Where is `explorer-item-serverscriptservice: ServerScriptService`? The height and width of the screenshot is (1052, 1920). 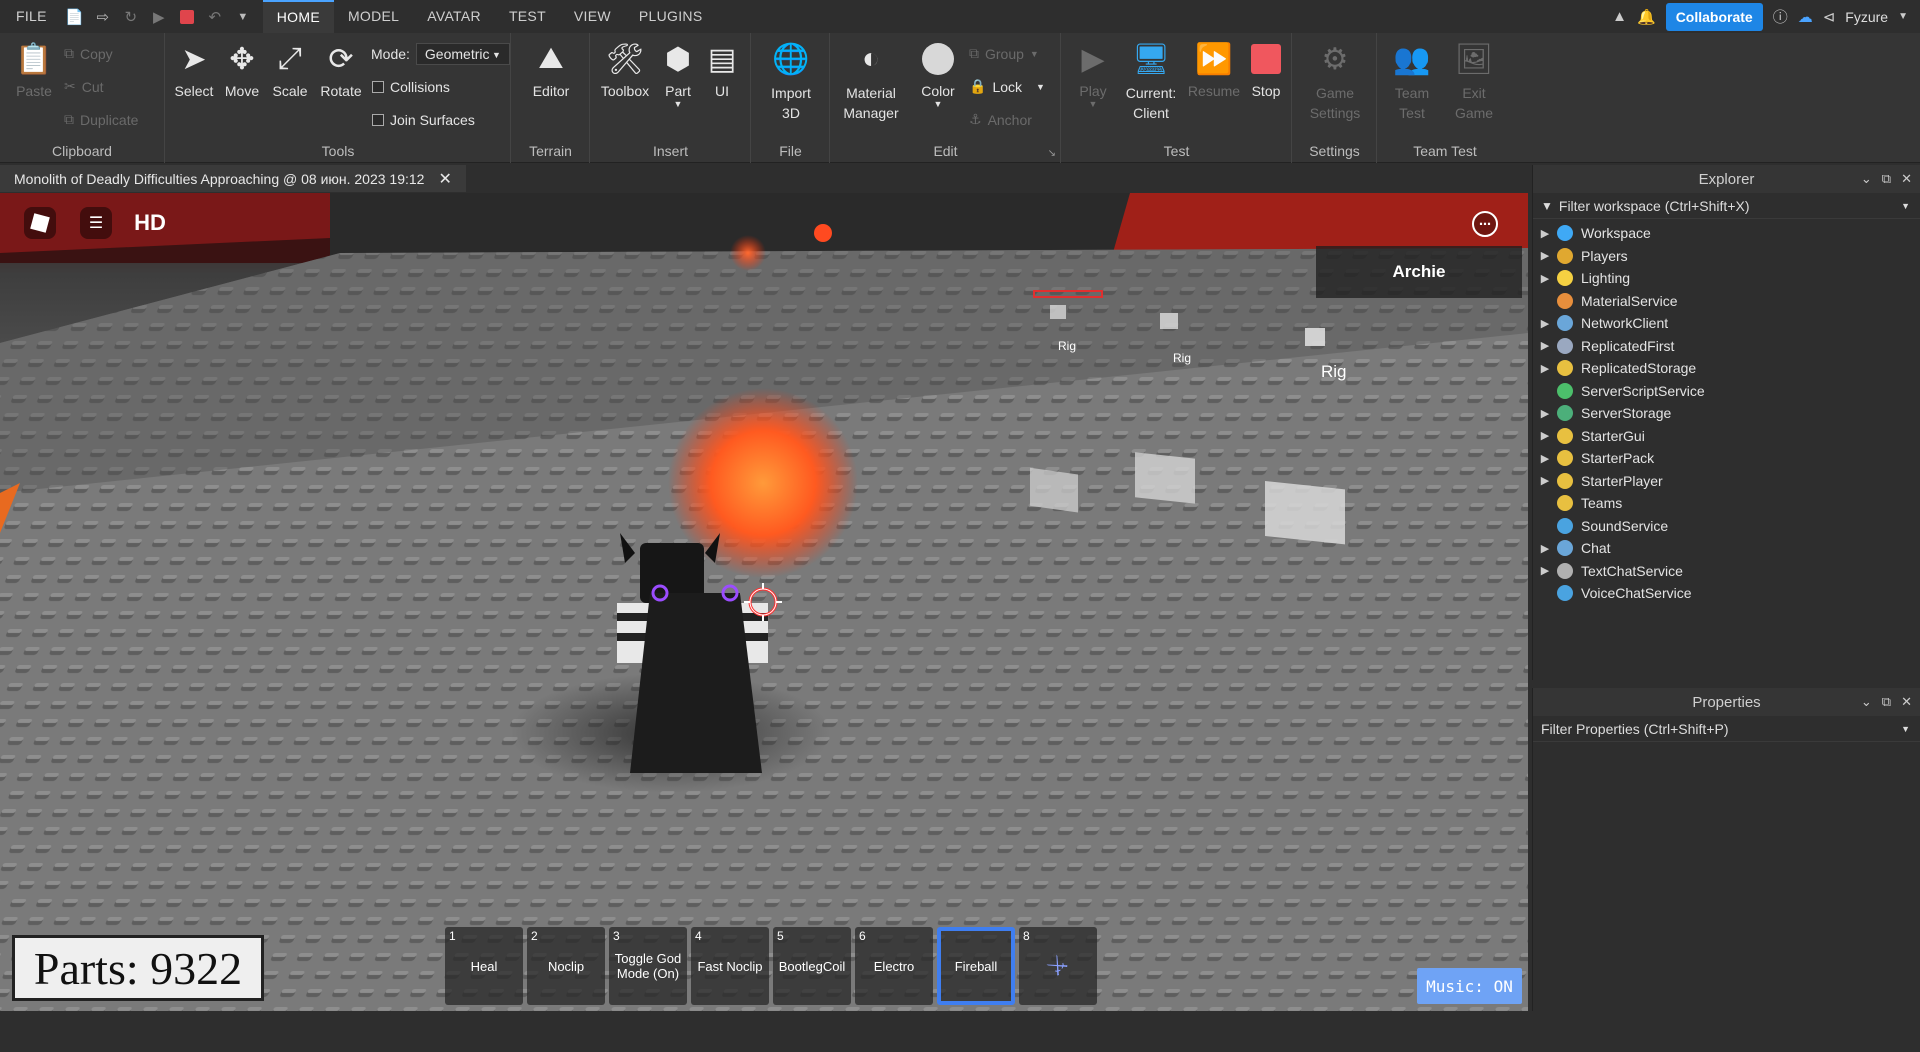
explorer-item-serverscriptservice: ServerScriptService is located at coordinates (1726, 391).